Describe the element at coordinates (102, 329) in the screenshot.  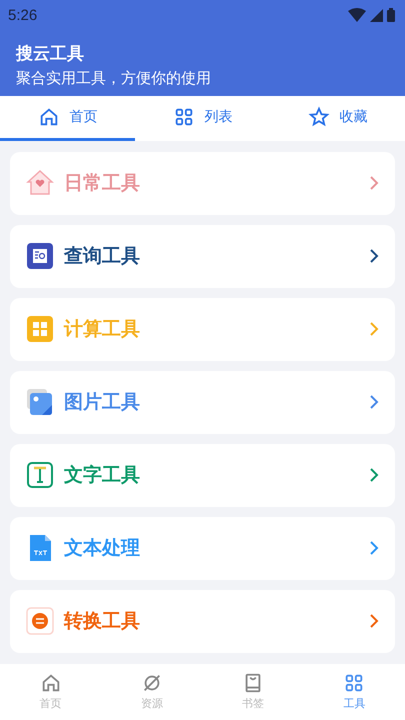
I see `tool-label: 计算工具` at that location.